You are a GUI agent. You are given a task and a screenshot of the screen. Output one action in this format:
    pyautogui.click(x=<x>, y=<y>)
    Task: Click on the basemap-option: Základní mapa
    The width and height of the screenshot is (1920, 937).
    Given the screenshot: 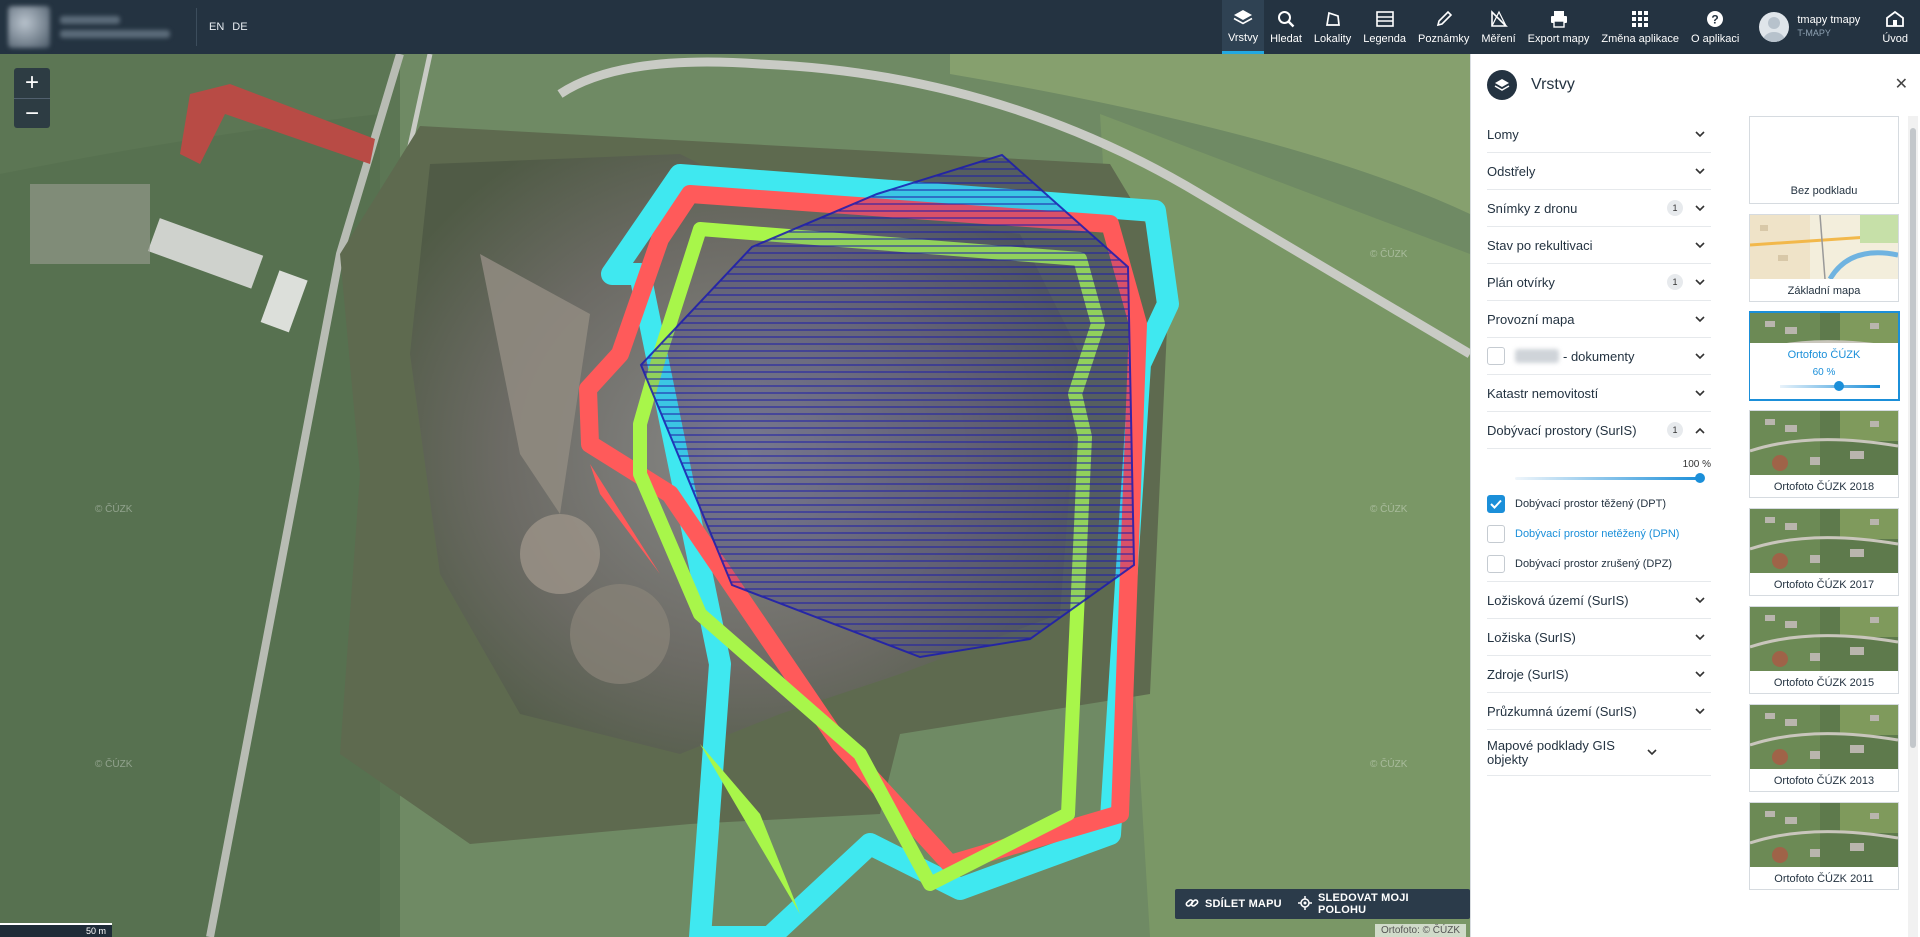 What is the action you would take?
    pyautogui.click(x=1824, y=258)
    